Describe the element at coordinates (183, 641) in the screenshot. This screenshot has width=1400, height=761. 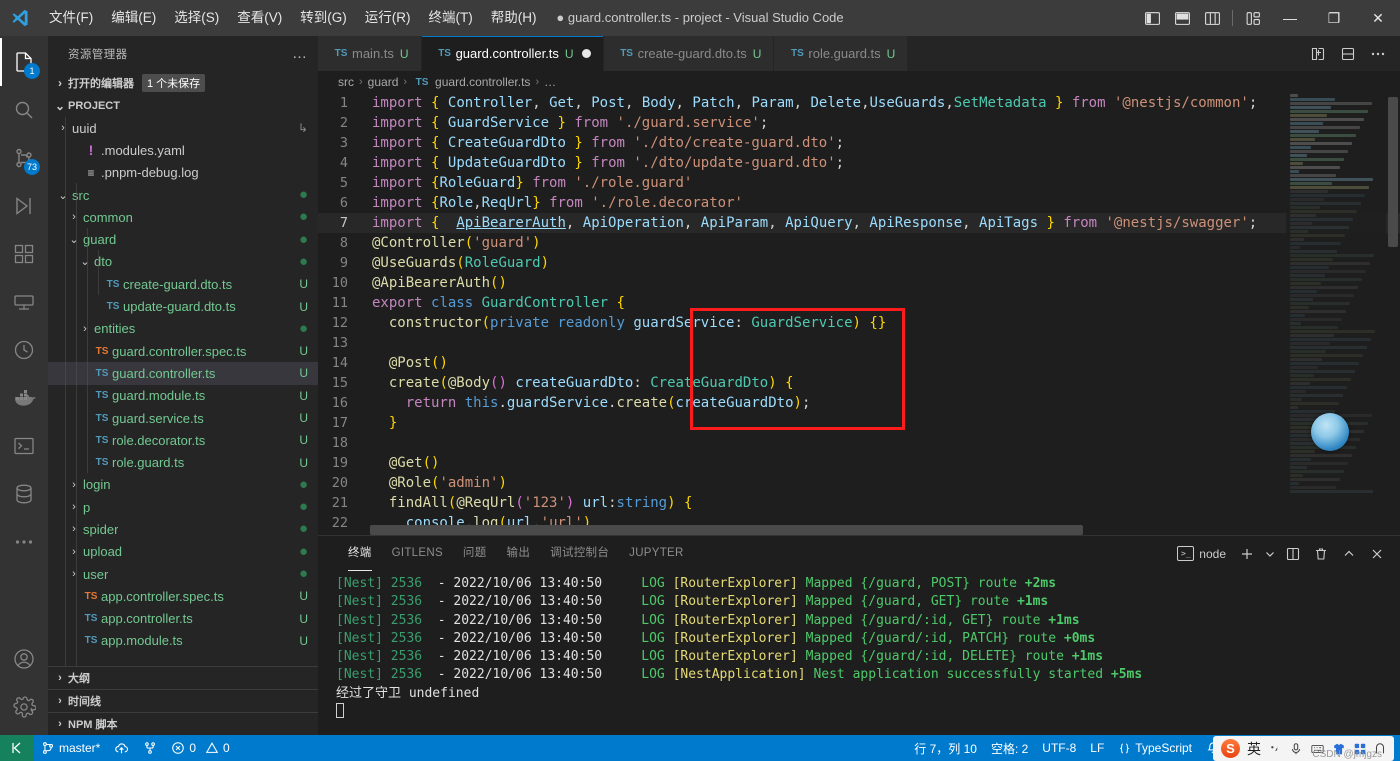
I see `tree-item: ›TSapp.module.tsU` at that location.